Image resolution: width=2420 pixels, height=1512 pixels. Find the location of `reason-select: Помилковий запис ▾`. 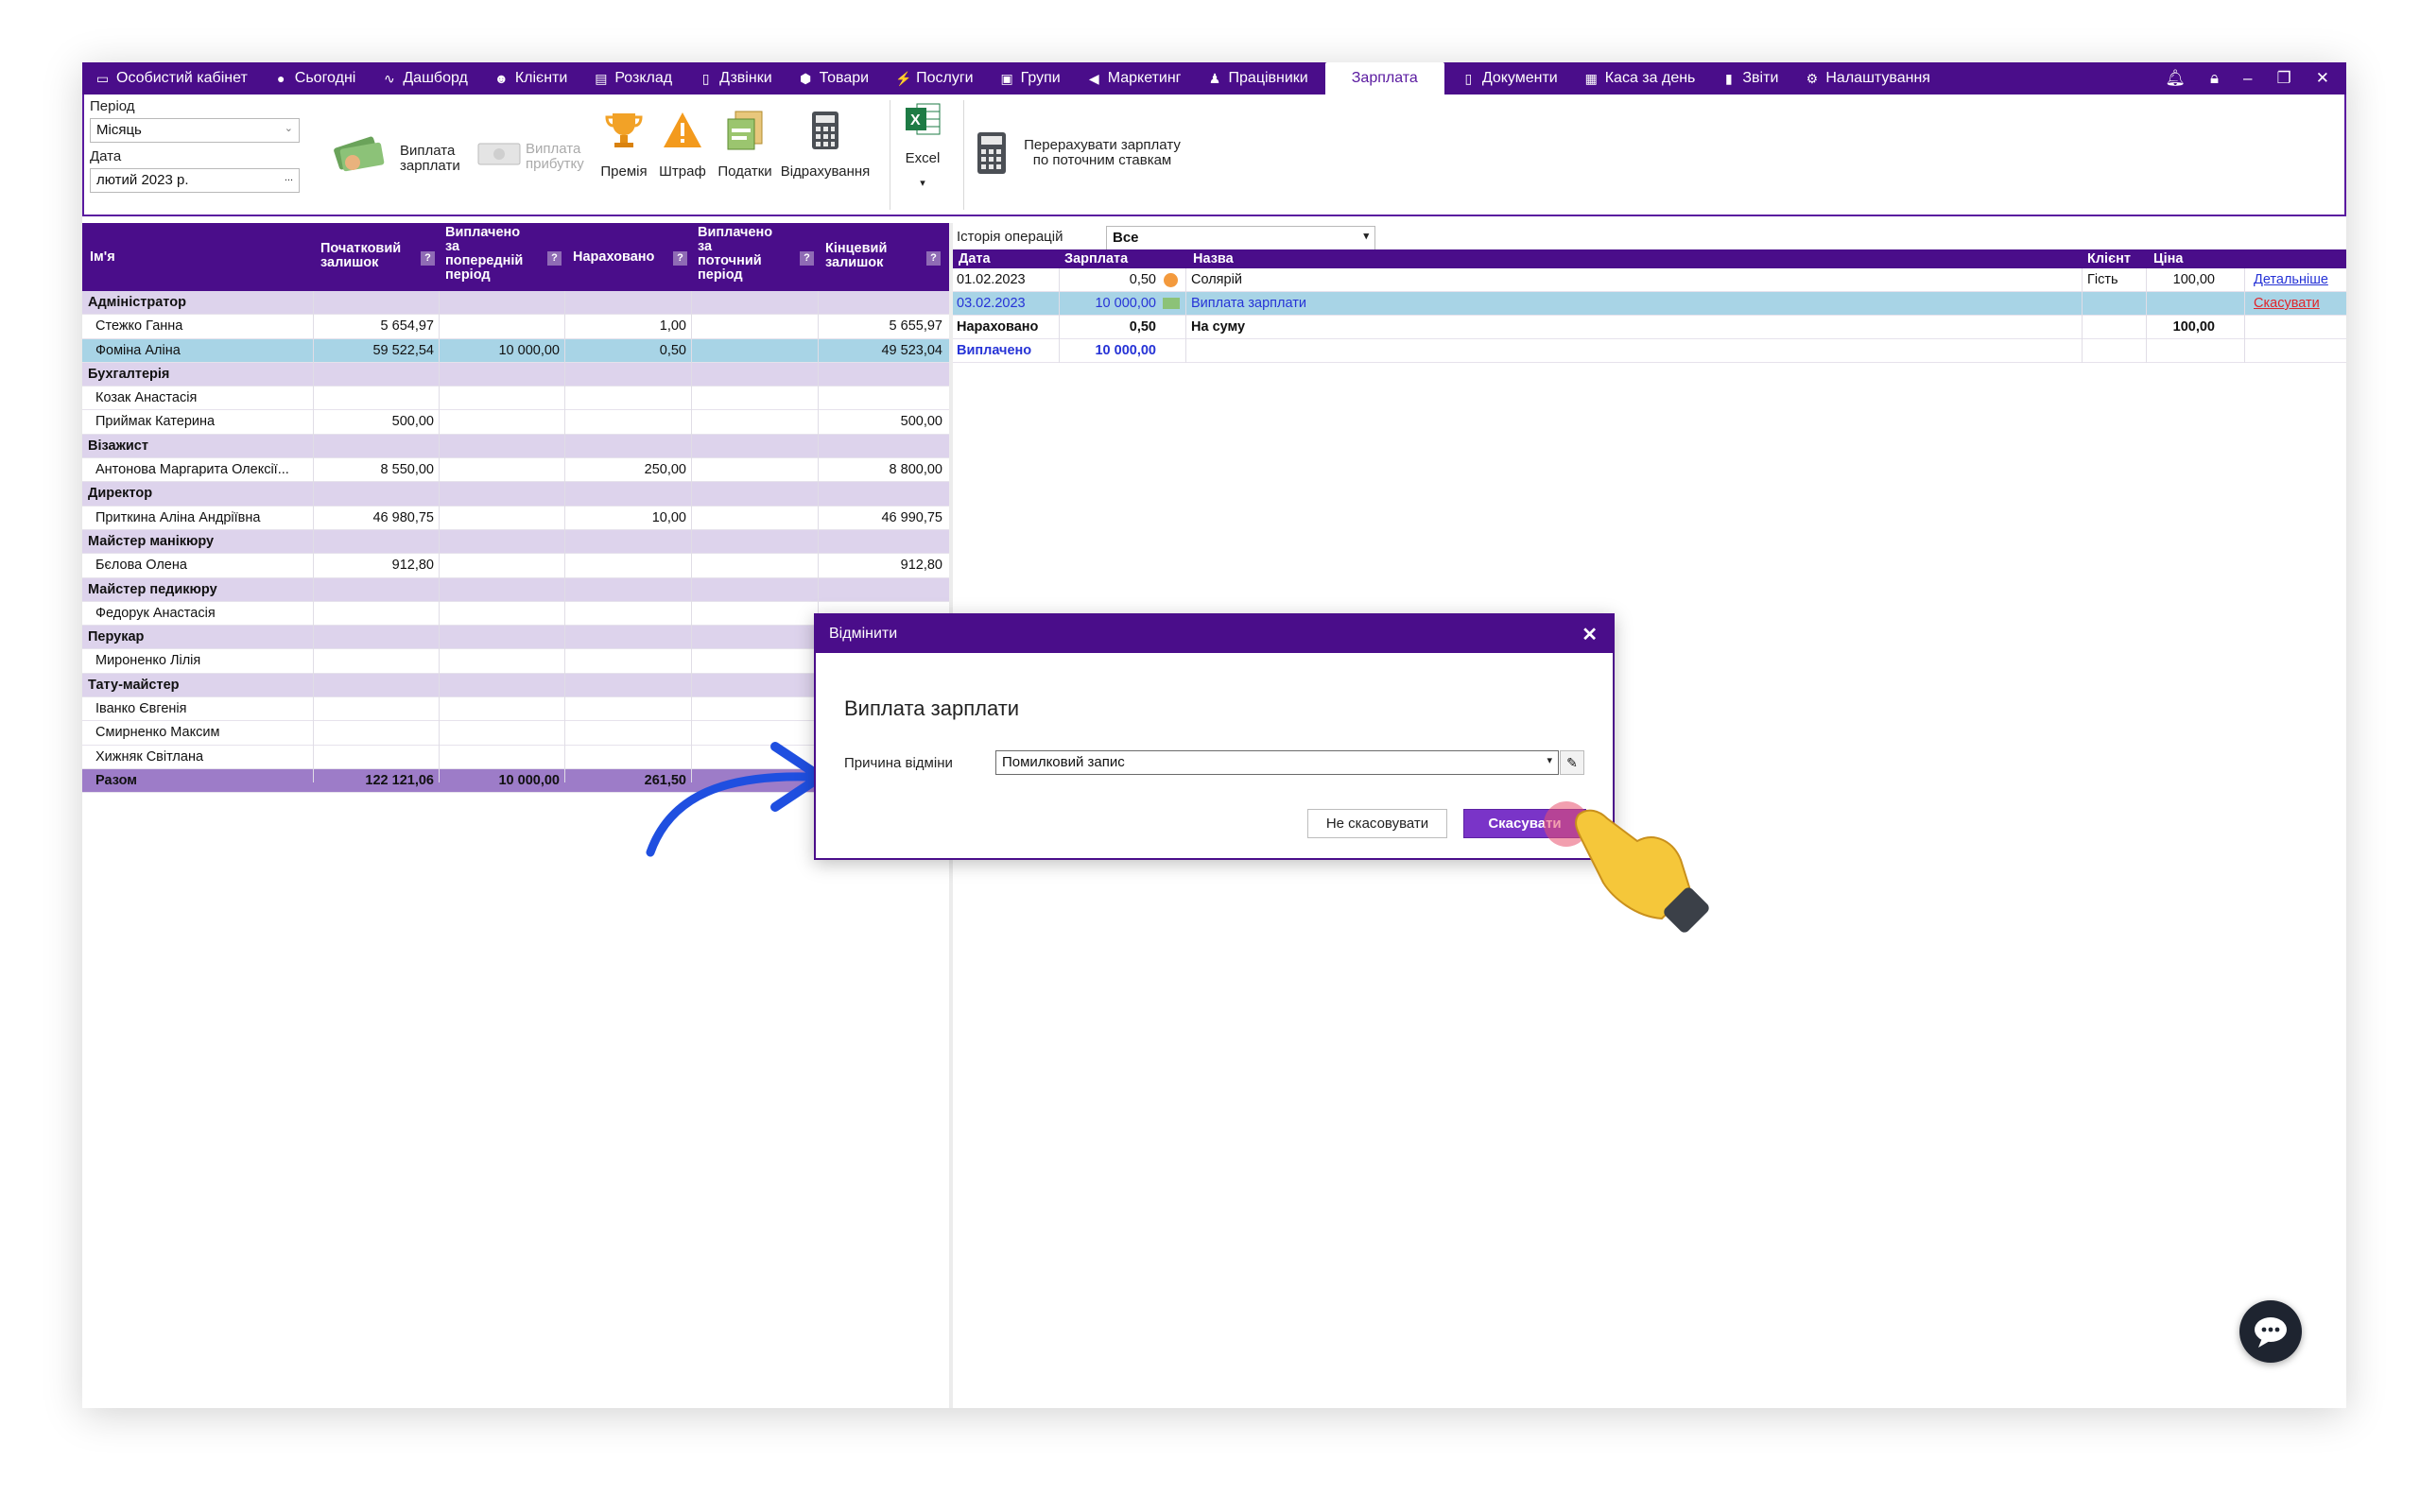

reason-select: Помилковий запис ▾ is located at coordinates (1277, 762).